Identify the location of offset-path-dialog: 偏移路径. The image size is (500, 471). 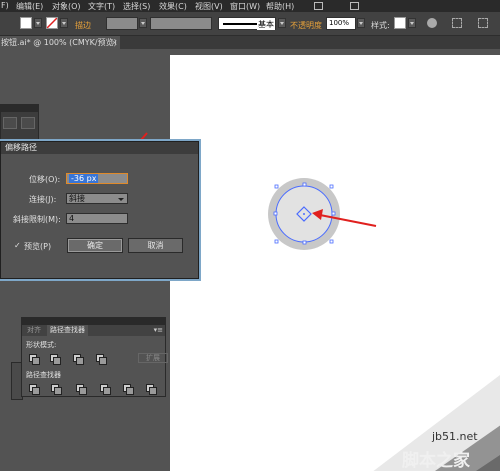
(99, 210).